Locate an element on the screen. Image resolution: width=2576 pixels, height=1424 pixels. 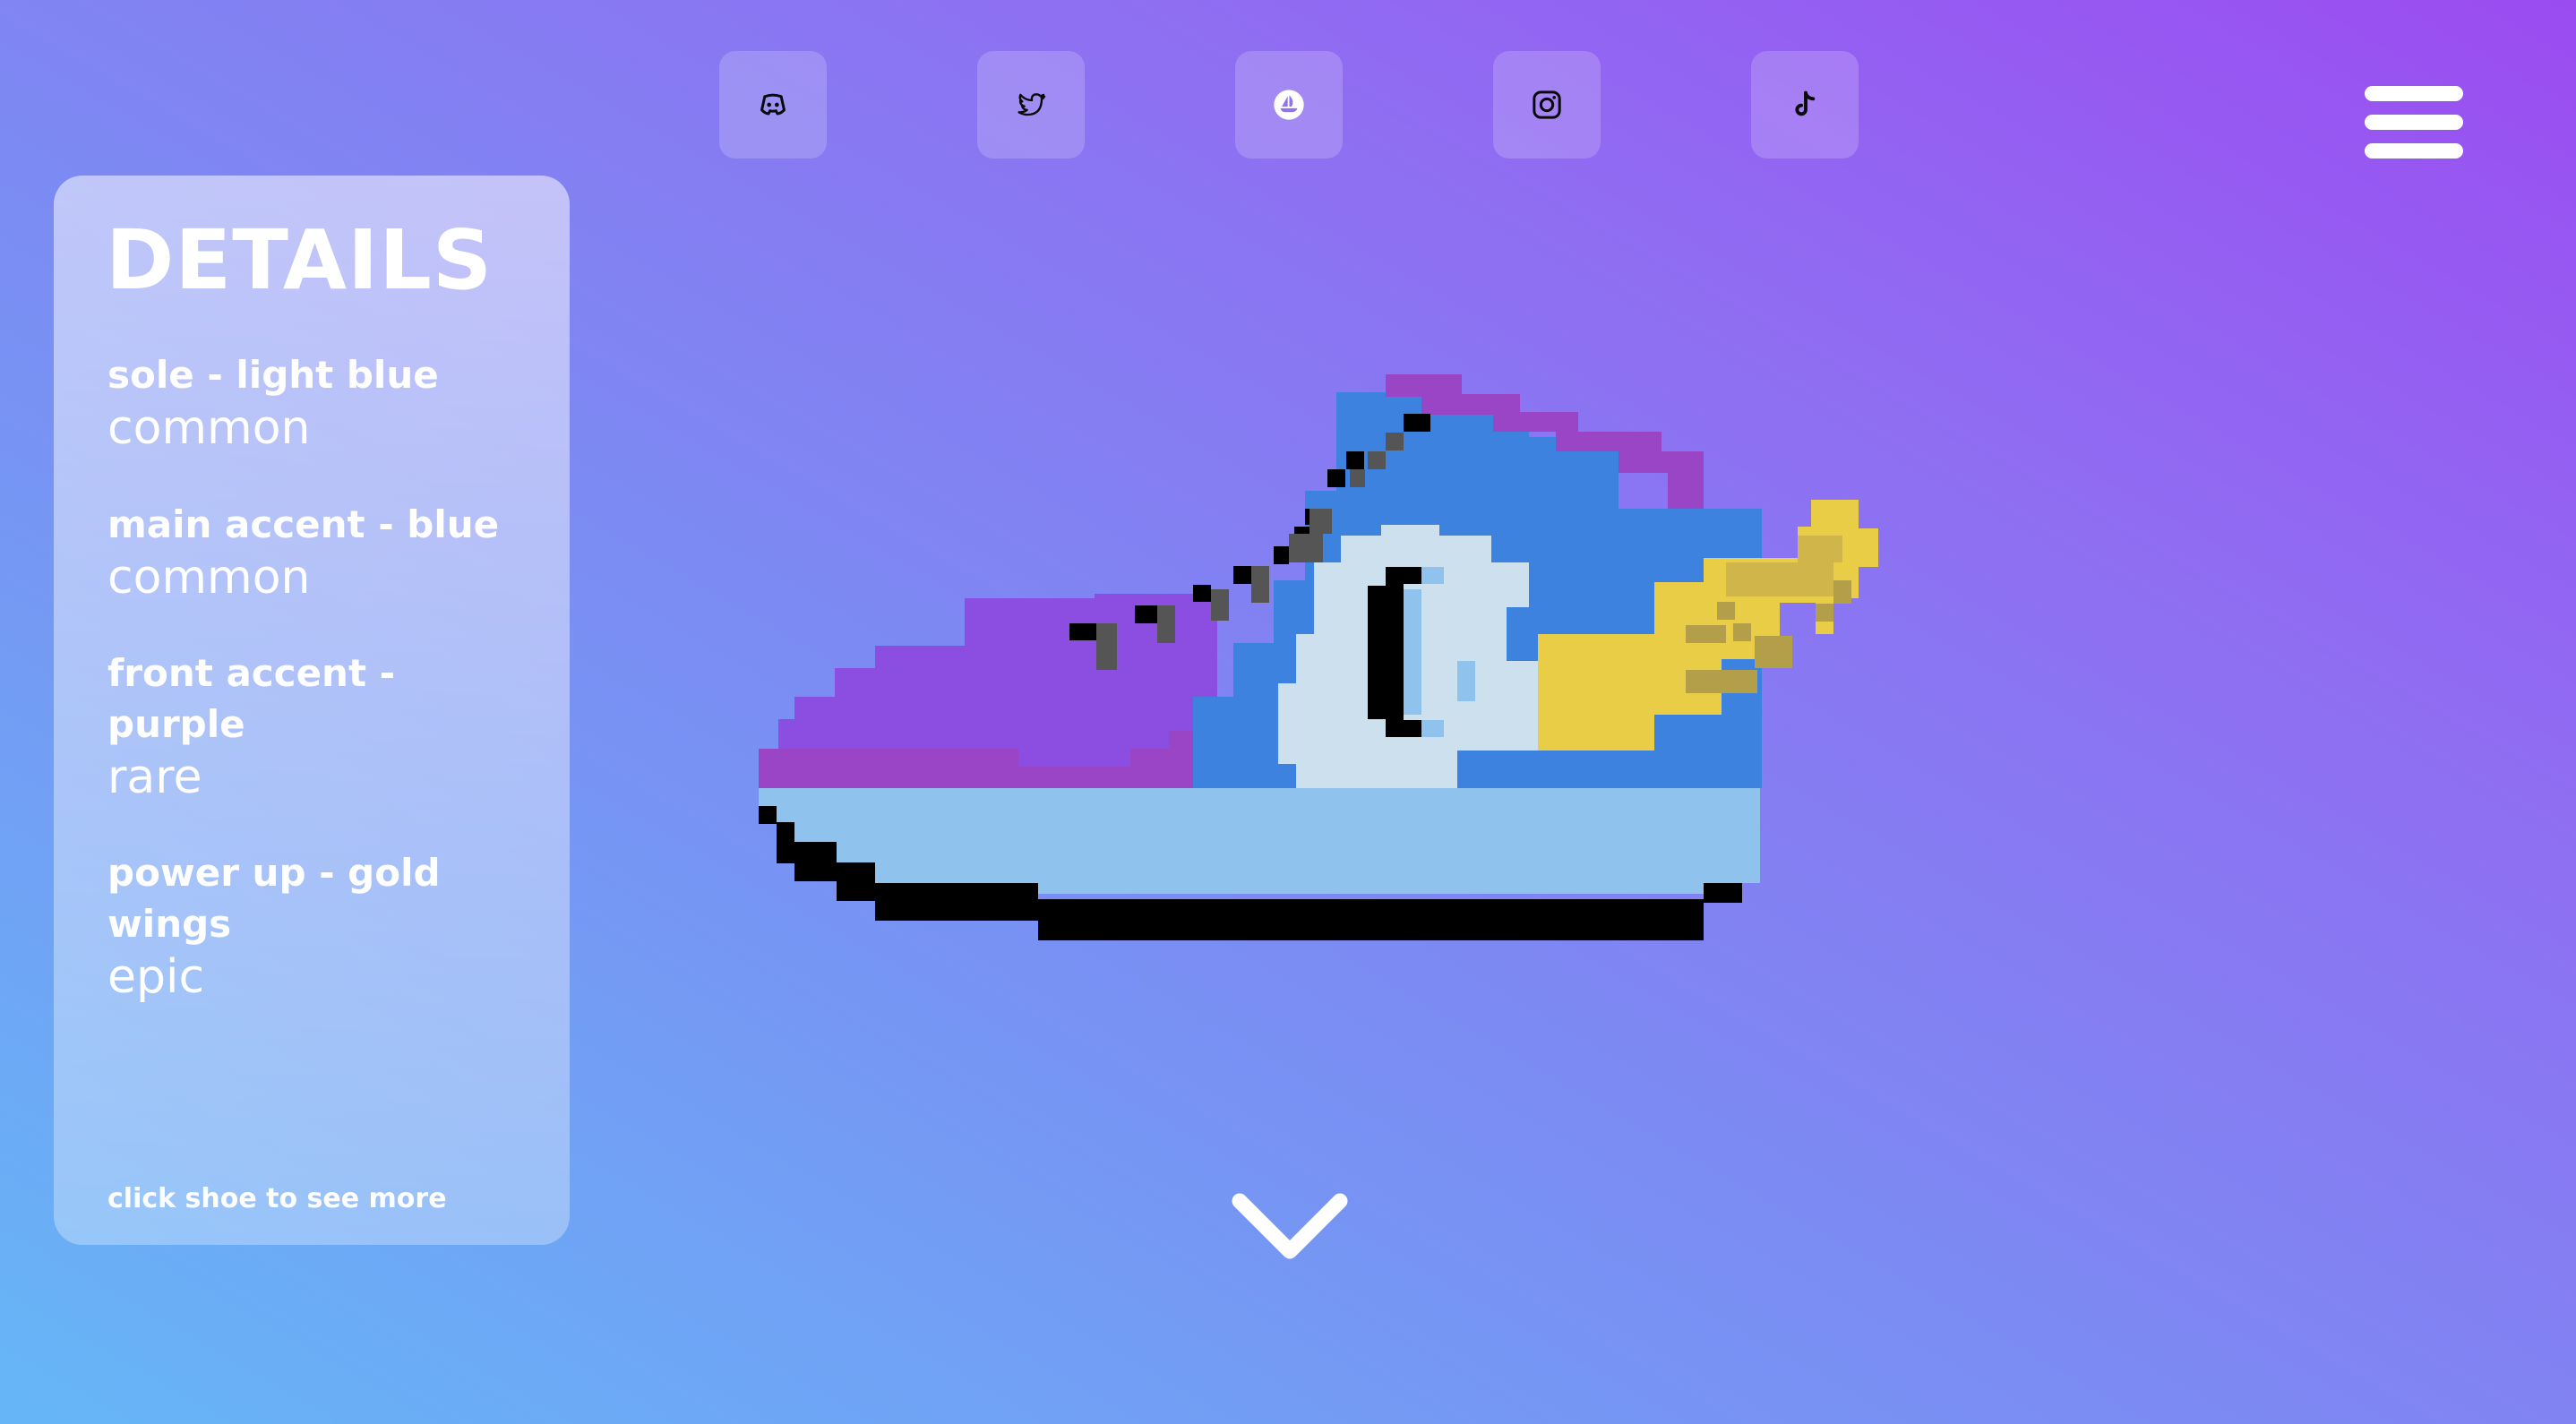
trait-name: main accent - blue is located at coordinates (303, 524).